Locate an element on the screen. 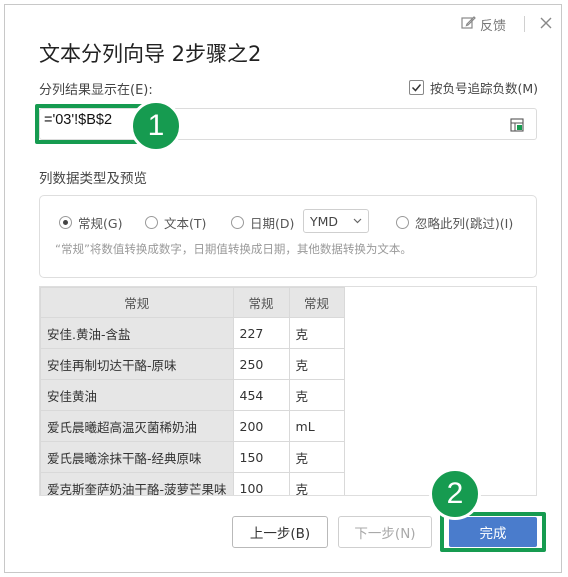  radio-label: 文本(T) is located at coordinates (185, 223).